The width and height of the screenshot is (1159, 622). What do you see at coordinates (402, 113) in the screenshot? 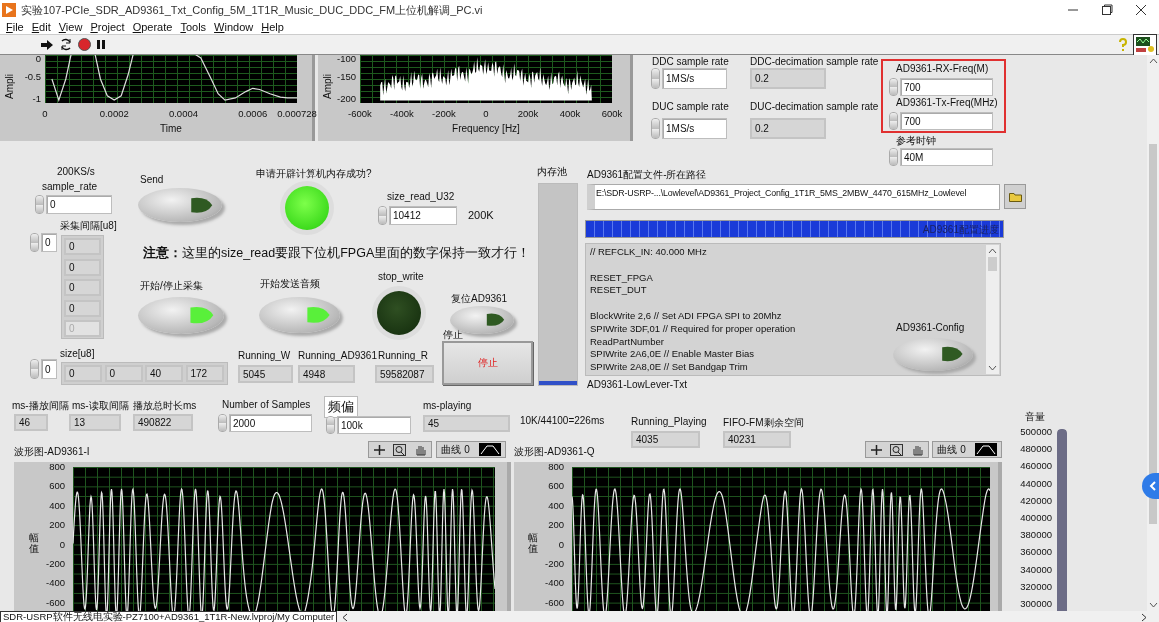
I see `axis-tick-label: -400k` at bounding box center [402, 113].